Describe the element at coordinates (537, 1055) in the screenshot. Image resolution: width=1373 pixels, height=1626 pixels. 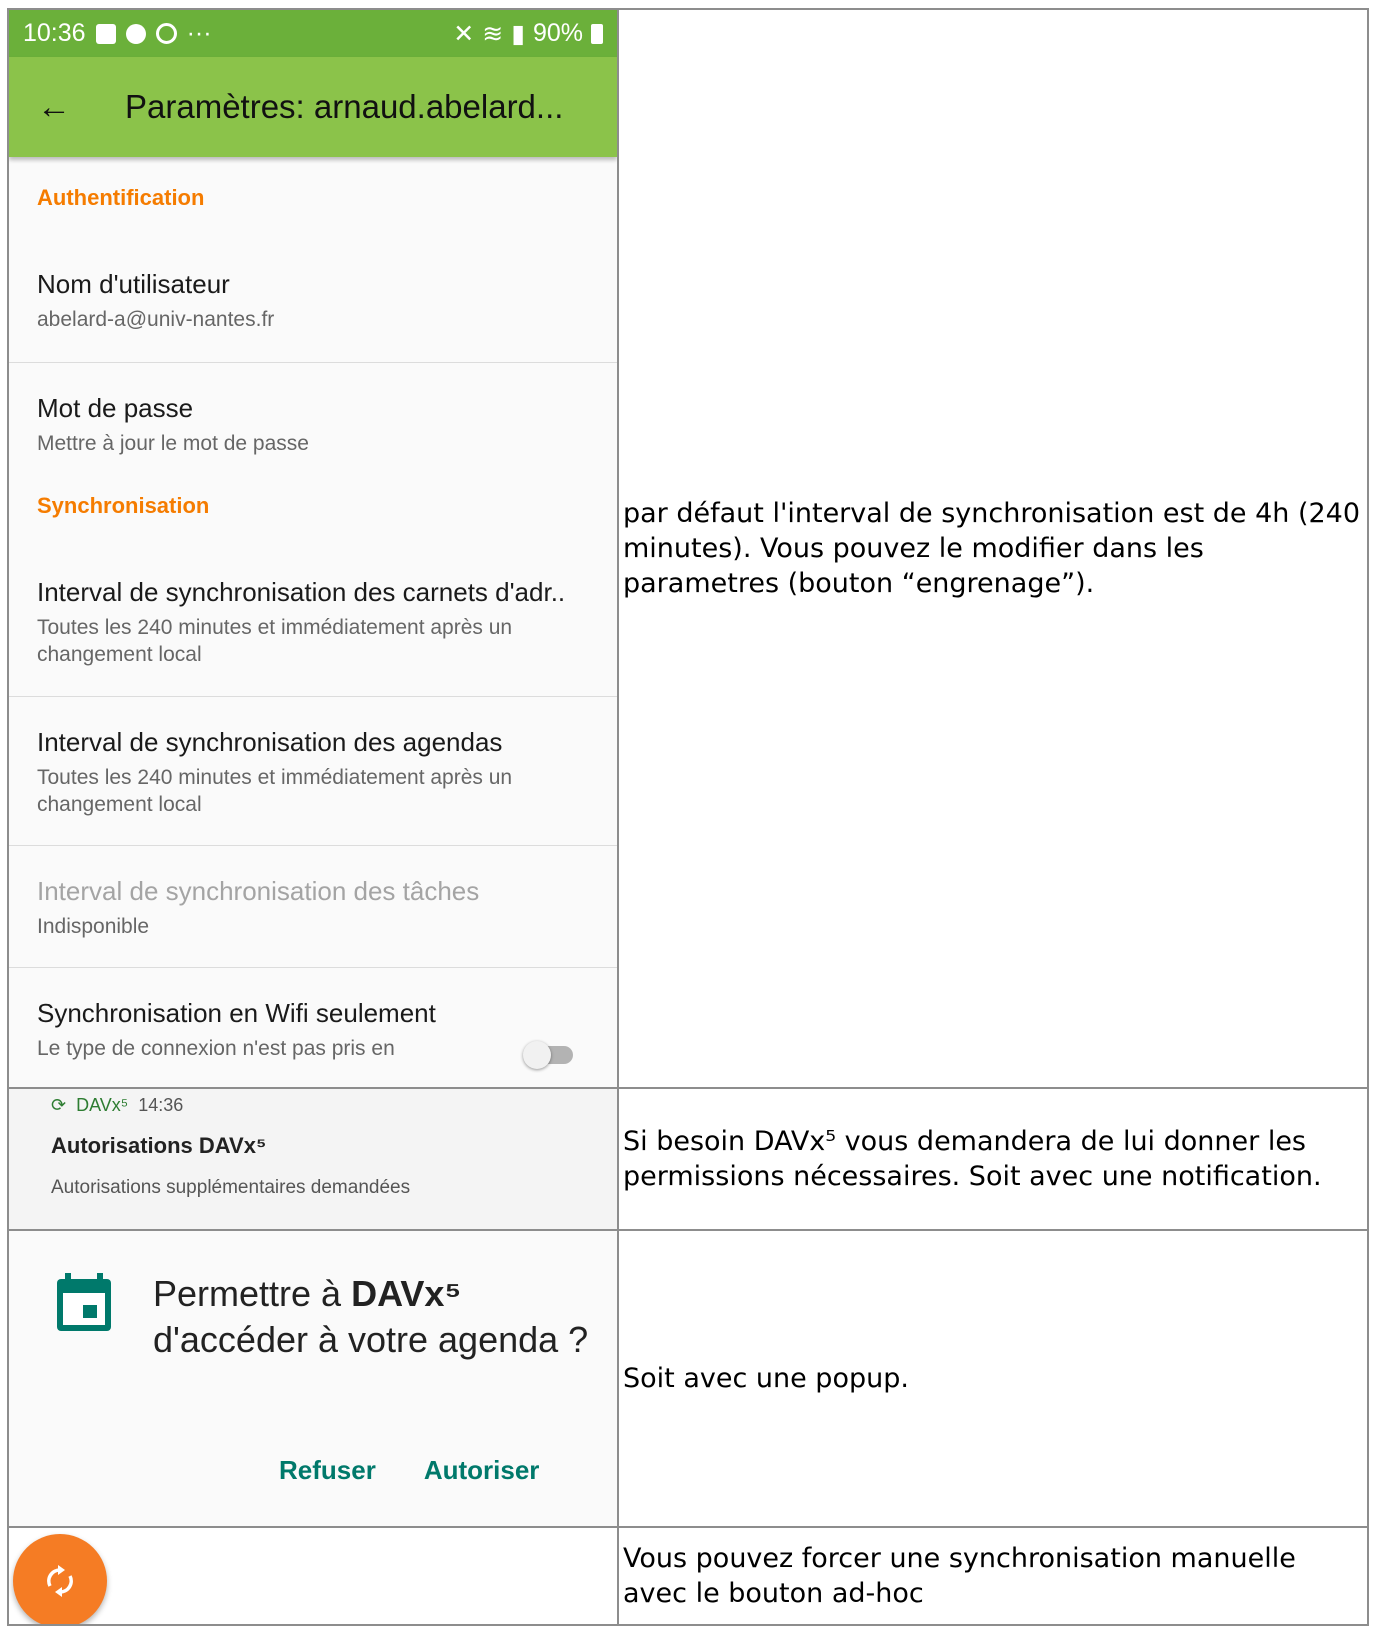
I see `toggle-knob` at that location.